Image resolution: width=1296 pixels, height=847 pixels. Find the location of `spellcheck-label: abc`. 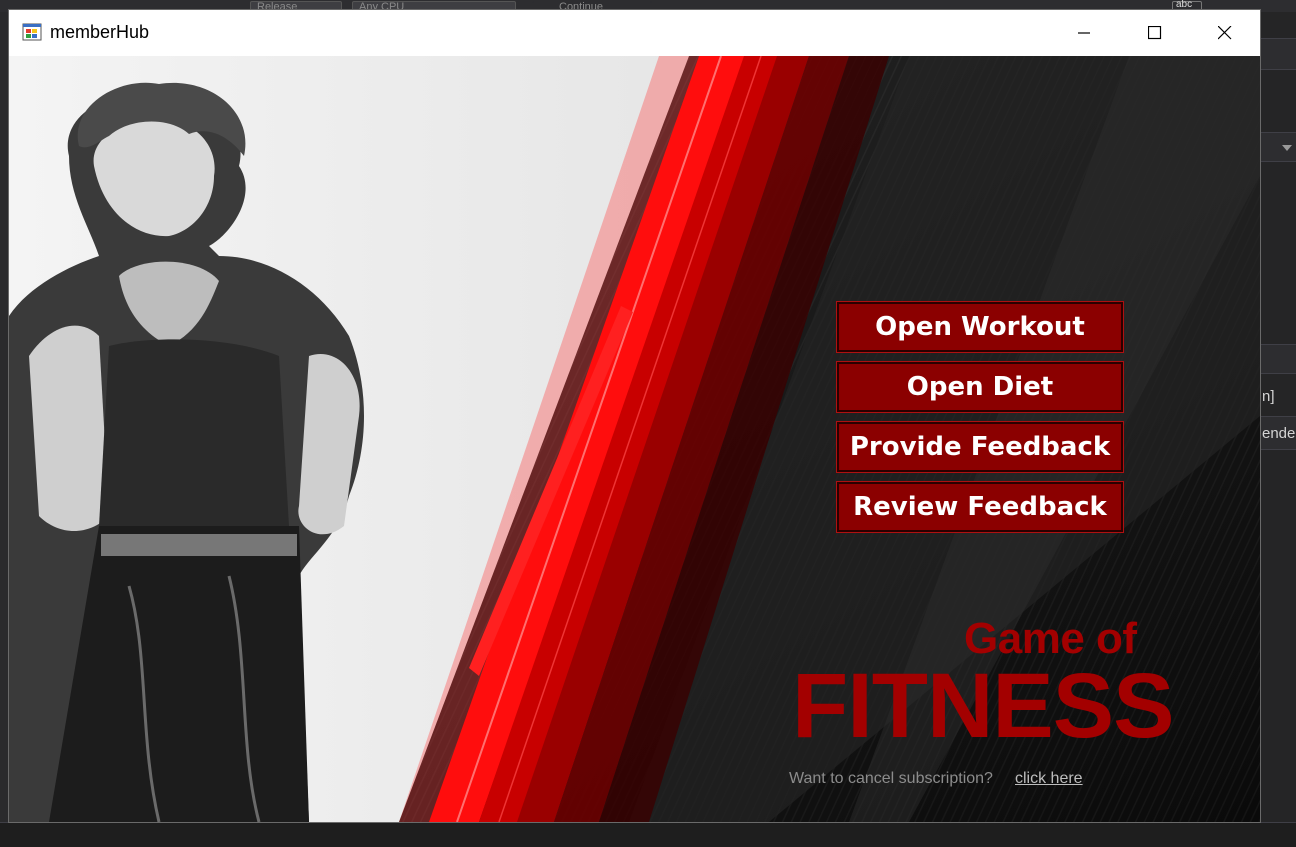

spellcheck-label: abc is located at coordinates (1184, 5).